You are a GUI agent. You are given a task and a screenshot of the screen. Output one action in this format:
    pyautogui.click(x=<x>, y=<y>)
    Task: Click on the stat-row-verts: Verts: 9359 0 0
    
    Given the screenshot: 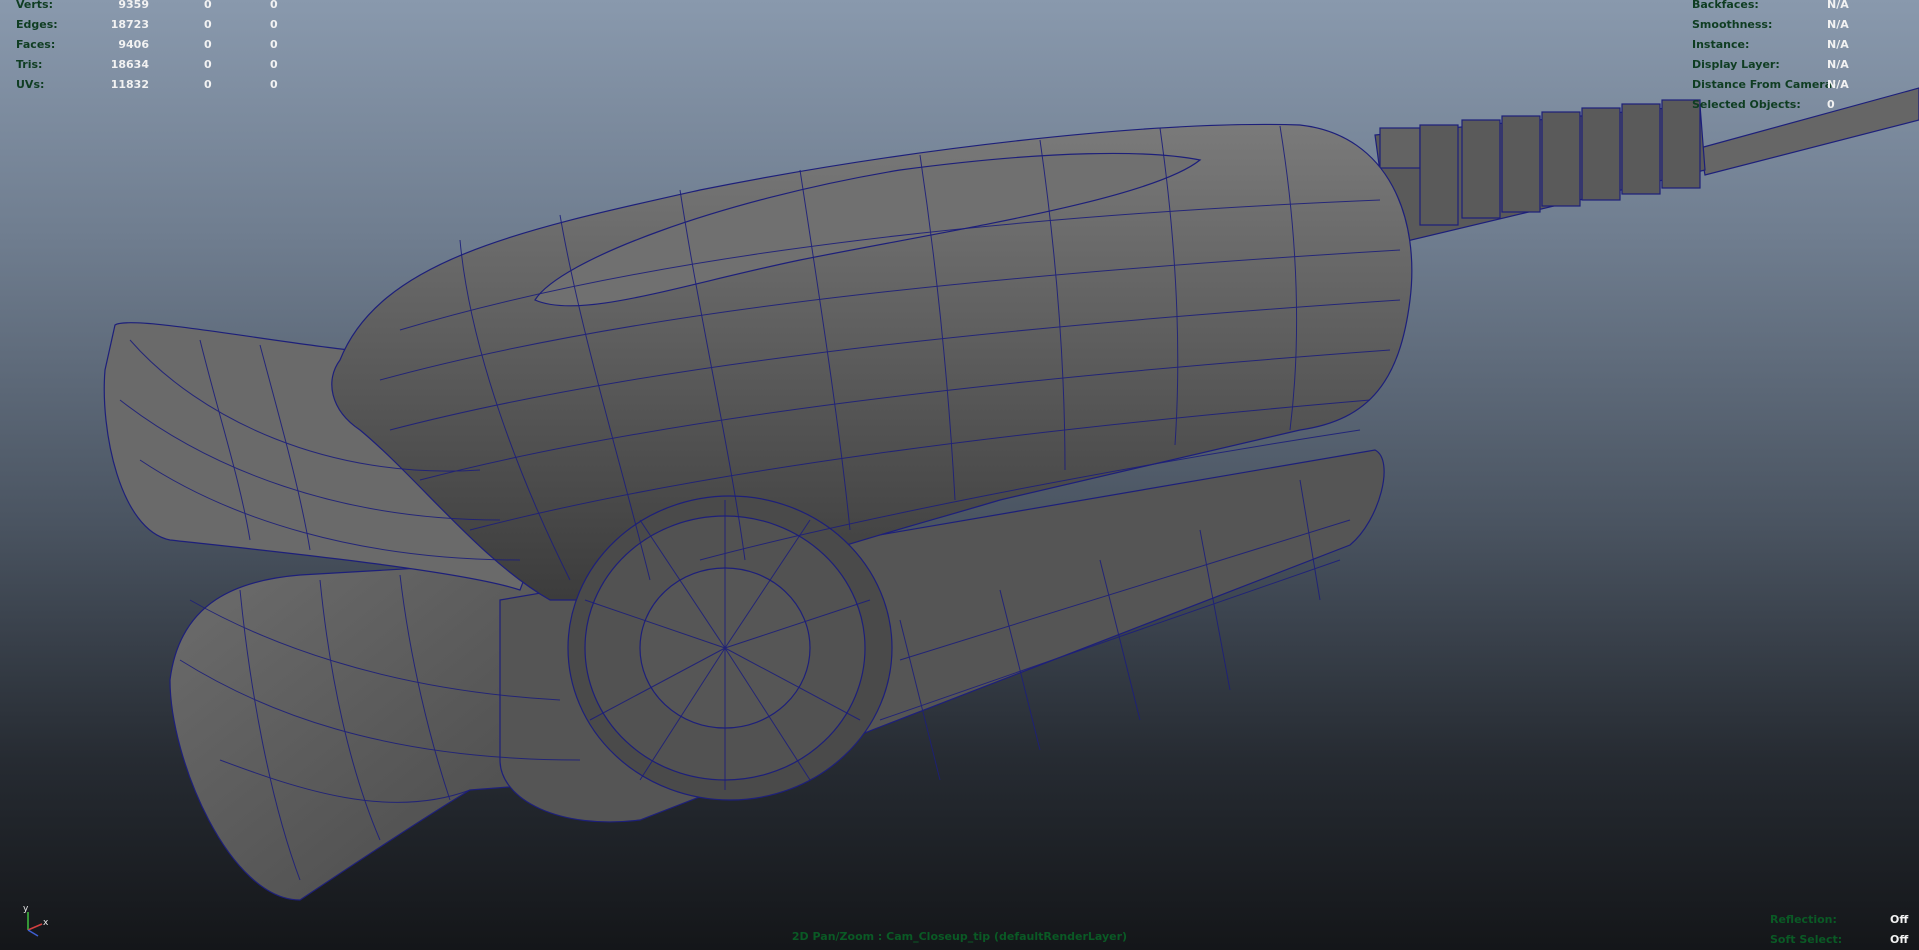 What is the action you would take?
    pyautogui.click(x=147, y=7)
    